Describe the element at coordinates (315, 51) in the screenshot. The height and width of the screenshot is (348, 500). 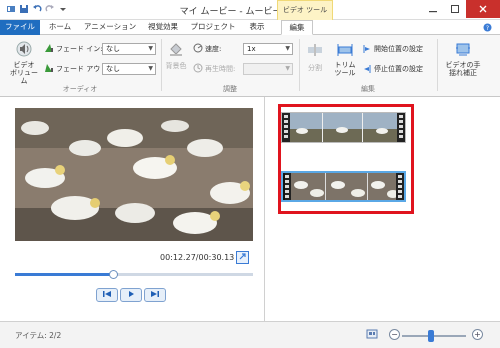
I see `split-icon` at that location.